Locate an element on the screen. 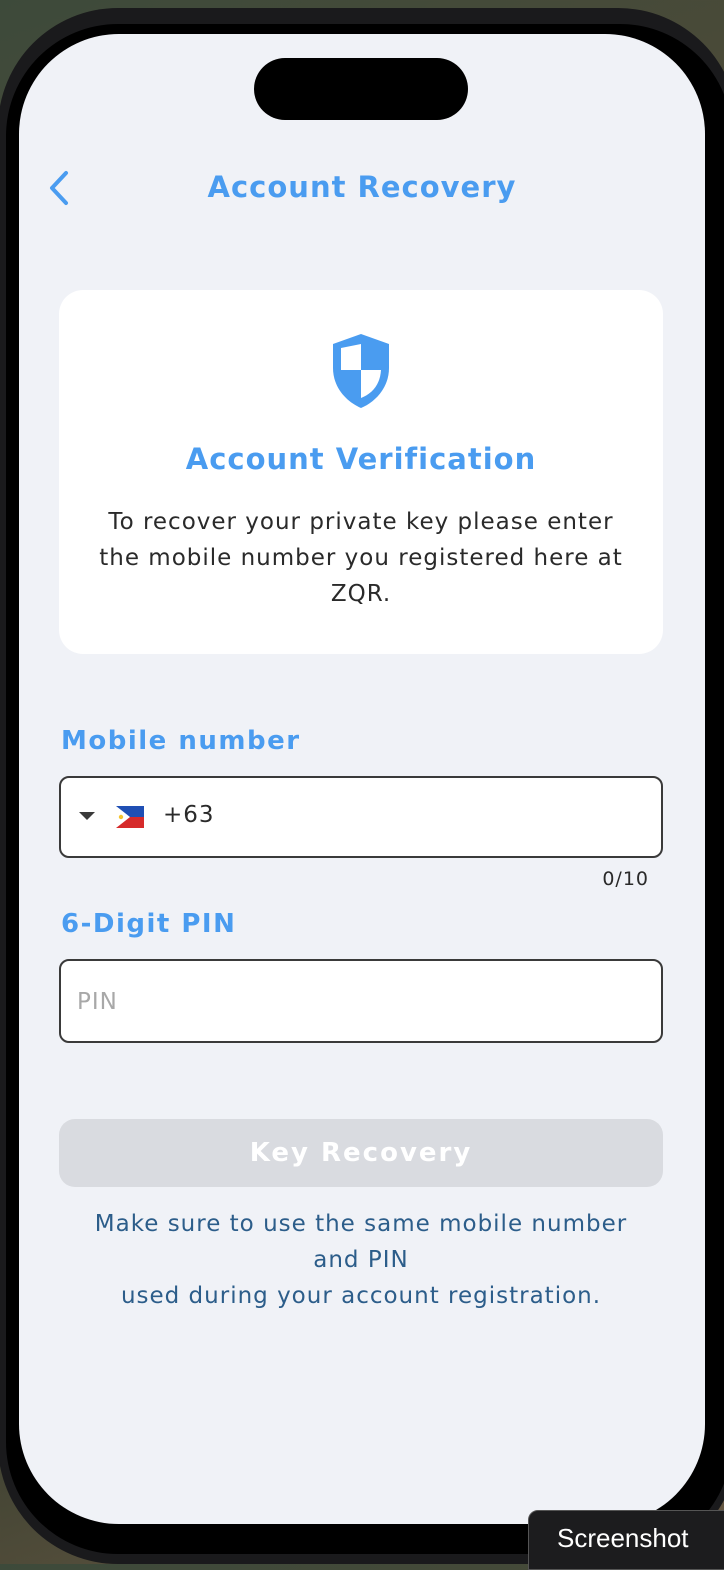 This screenshot has height=1570, width=724. pin-input is located at coordinates (362, 1002).